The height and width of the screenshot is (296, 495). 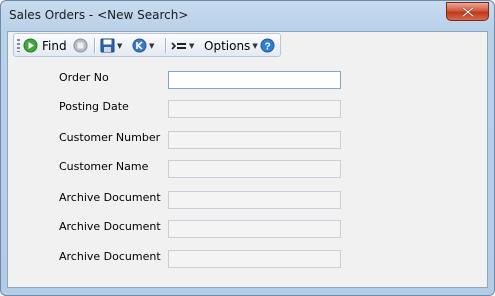 I want to click on help-icon: ?, so click(x=267, y=45).